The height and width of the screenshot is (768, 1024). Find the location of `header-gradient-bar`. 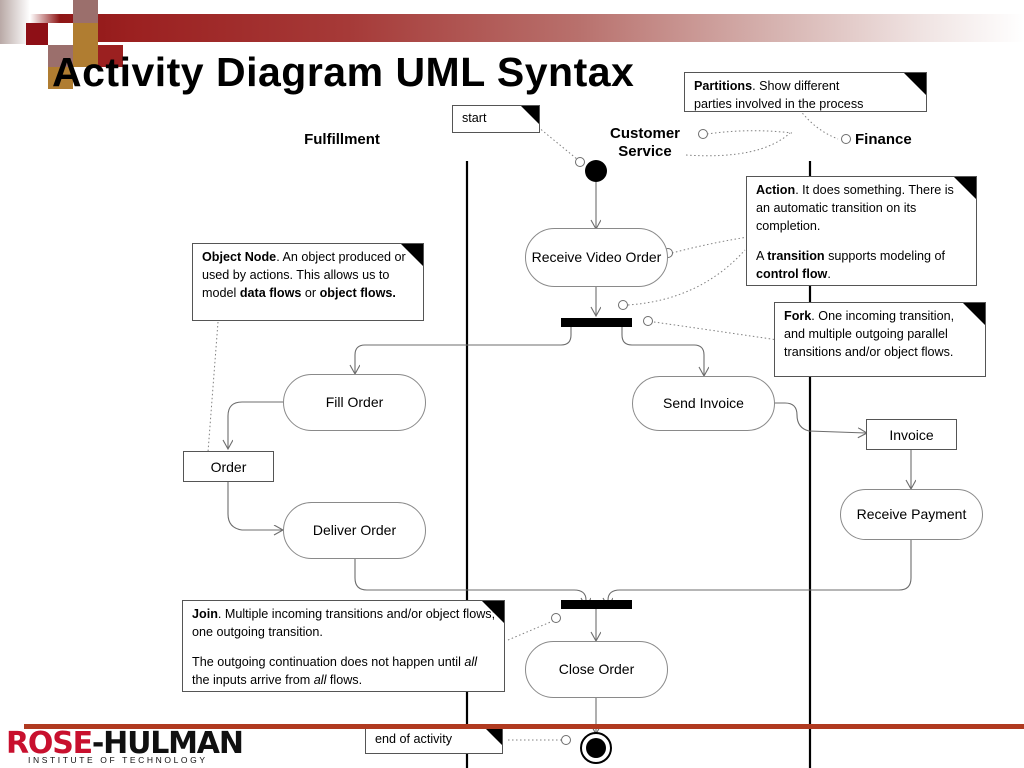

header-gradient-bar is located at coordinates (527, 28).